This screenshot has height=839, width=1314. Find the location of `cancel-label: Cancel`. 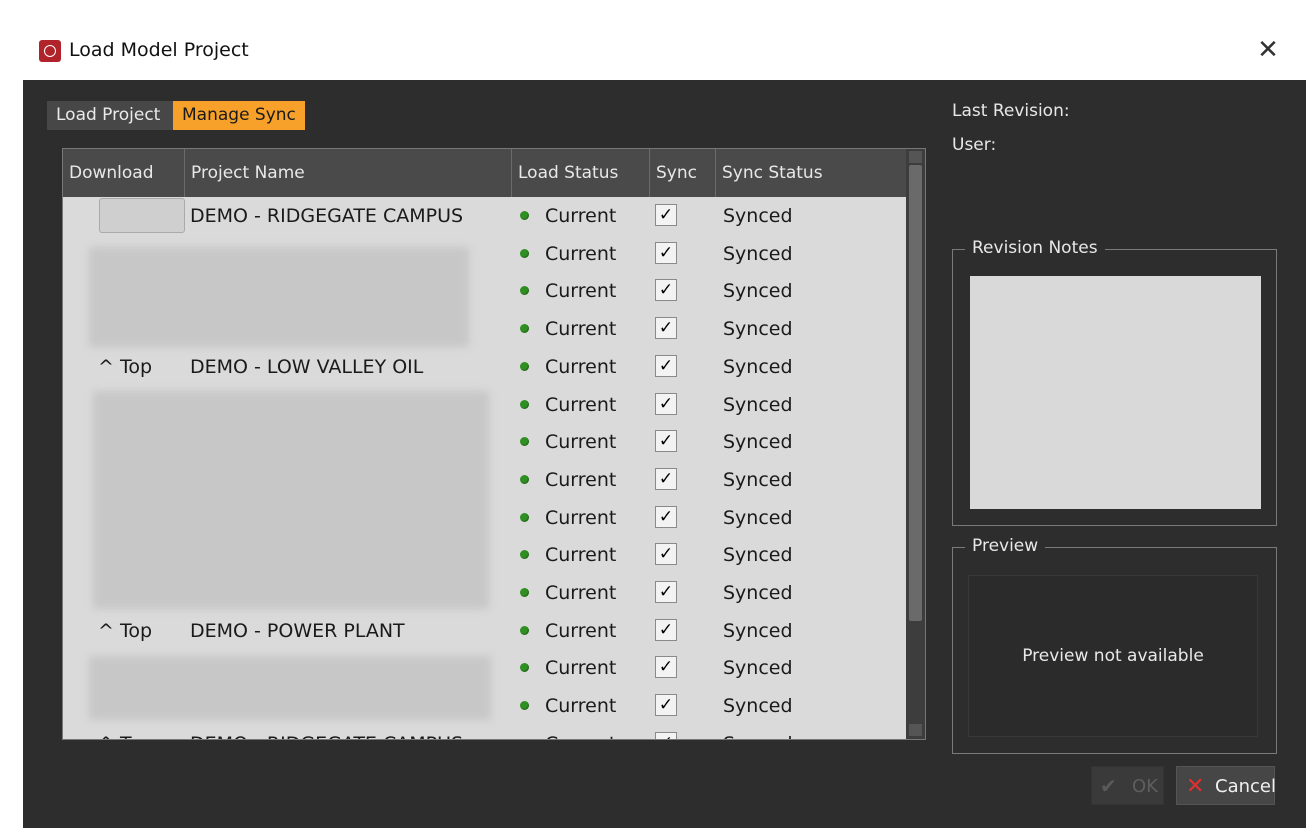

cancel-label: Cancel is located at coordinates (1245, 786).